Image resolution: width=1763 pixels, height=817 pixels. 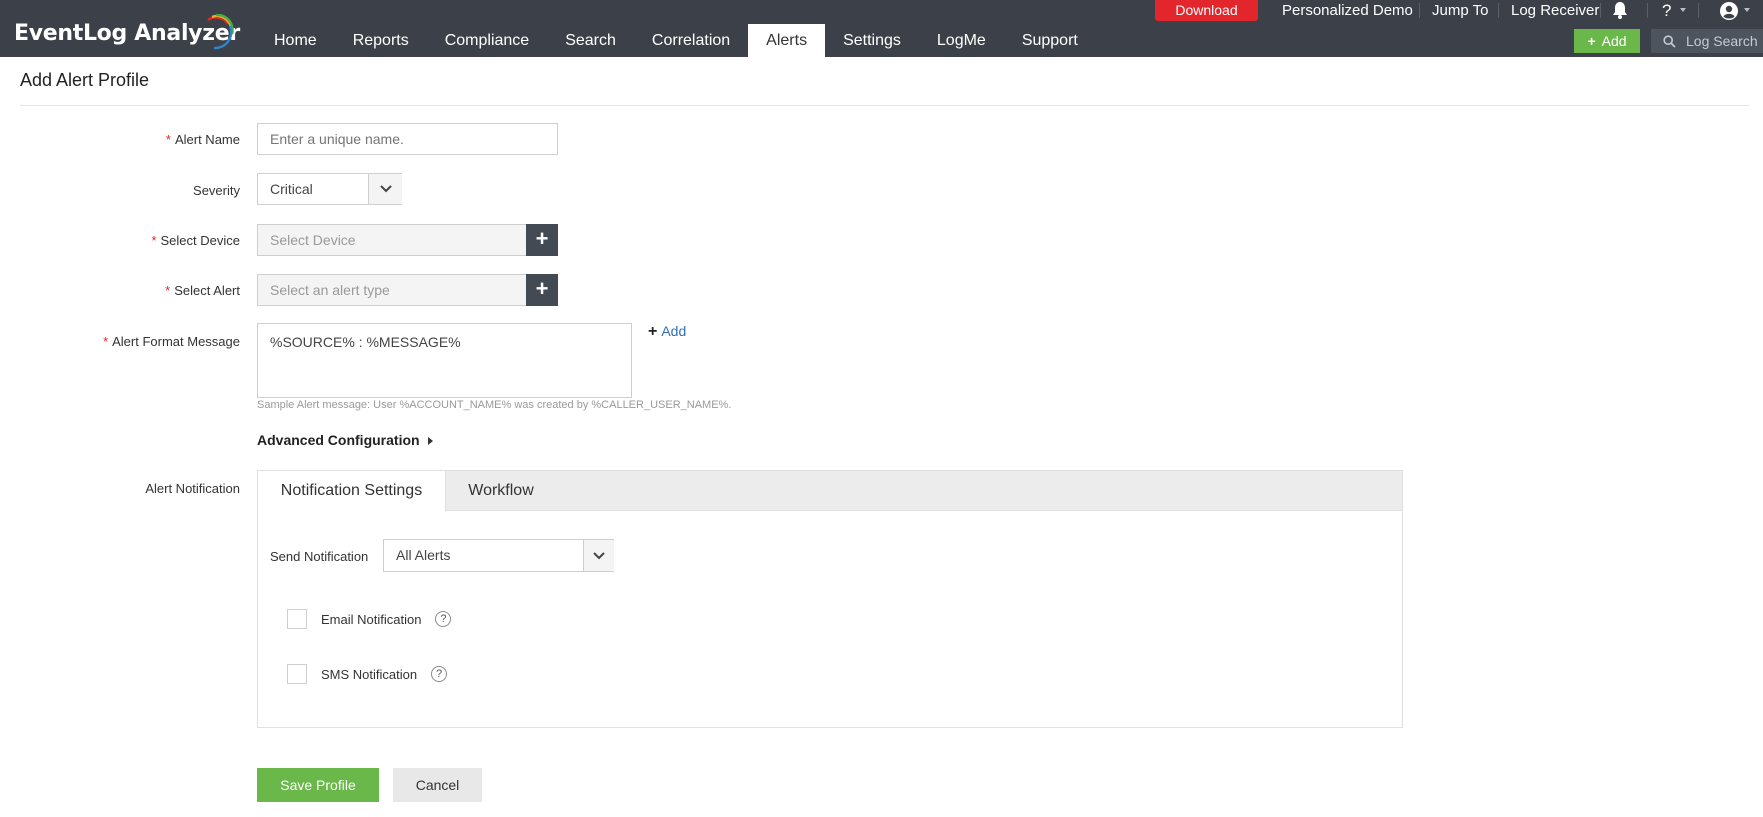 What do you see at coordinates (295, 40) in the screenshot?
I see `nav-home: Home` at bounding box center [295, 40].